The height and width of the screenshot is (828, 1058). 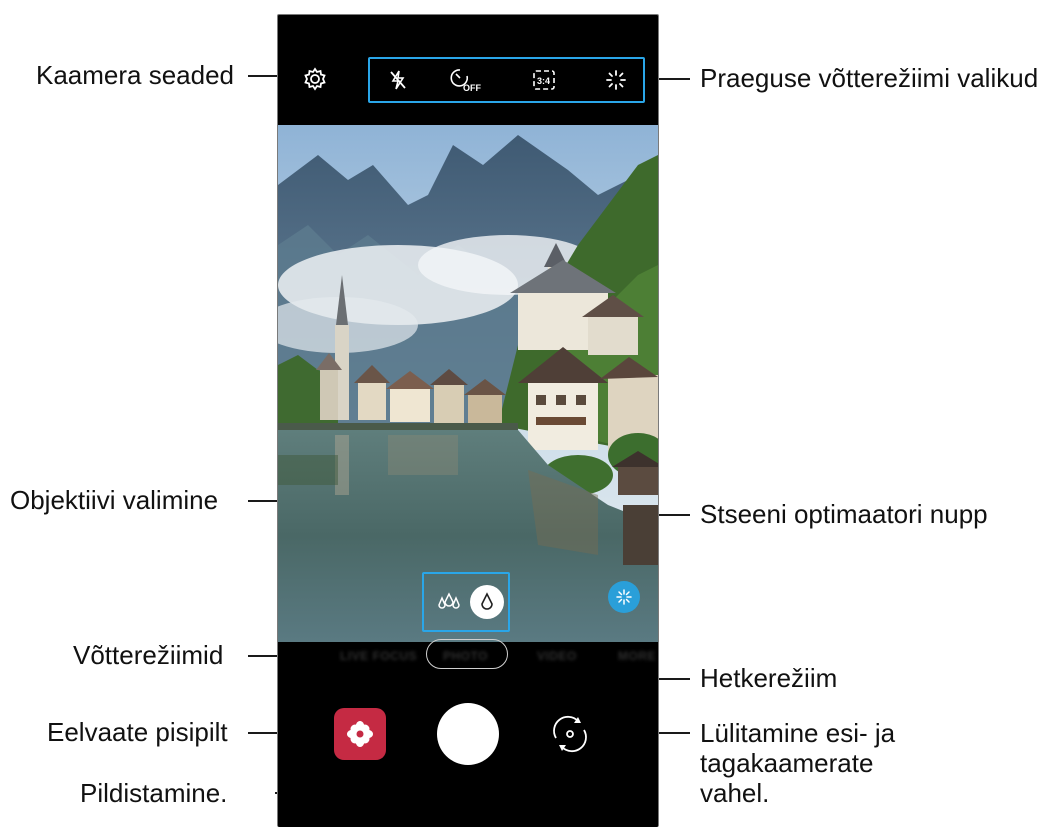 I want to click on callout-shooting-modes: Võtterežiimid, so click(x=148, y=655).